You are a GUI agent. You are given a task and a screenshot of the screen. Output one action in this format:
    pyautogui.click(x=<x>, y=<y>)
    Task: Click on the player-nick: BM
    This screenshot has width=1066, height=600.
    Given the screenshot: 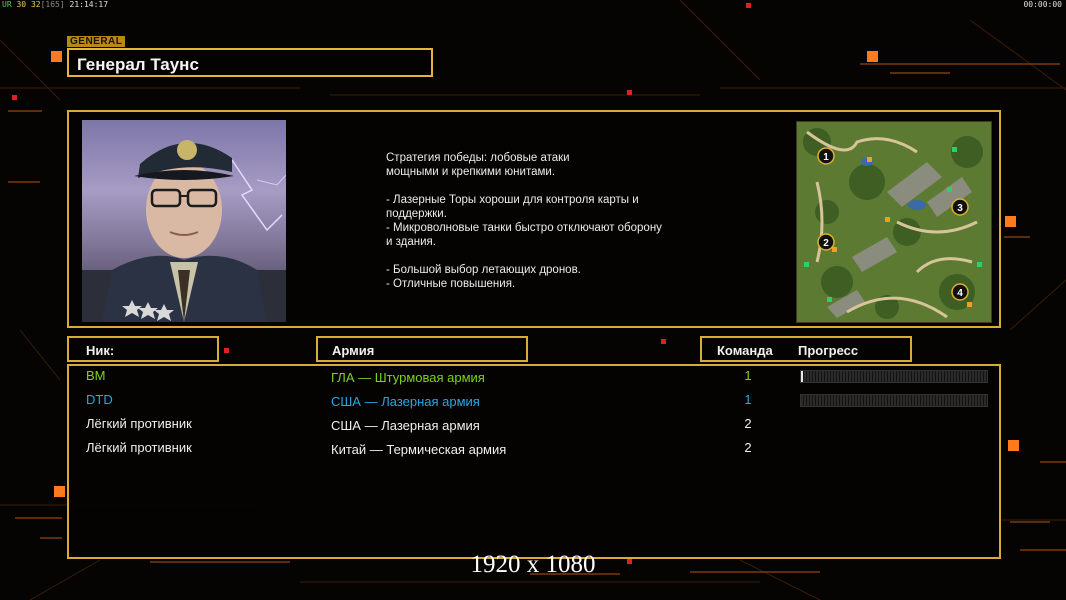 What is the action you would take?
    pyautogui.click(x=96, y=375)
    